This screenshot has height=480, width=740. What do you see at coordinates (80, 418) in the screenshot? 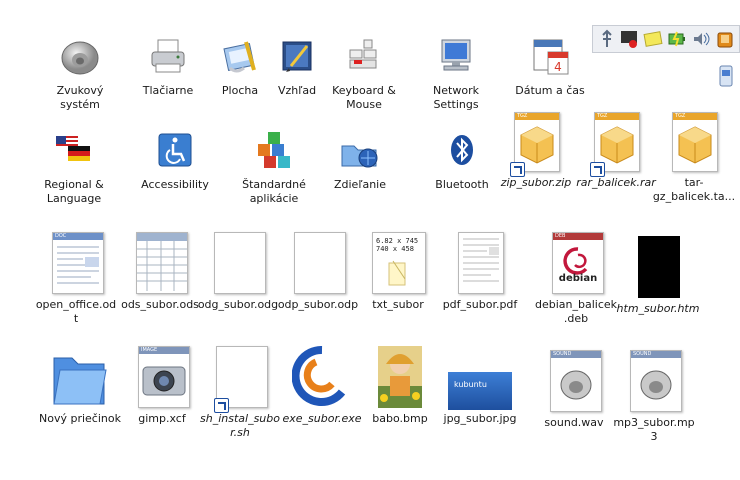
I see `item-label: Nový priečinok` at bounding box center [80, 418].